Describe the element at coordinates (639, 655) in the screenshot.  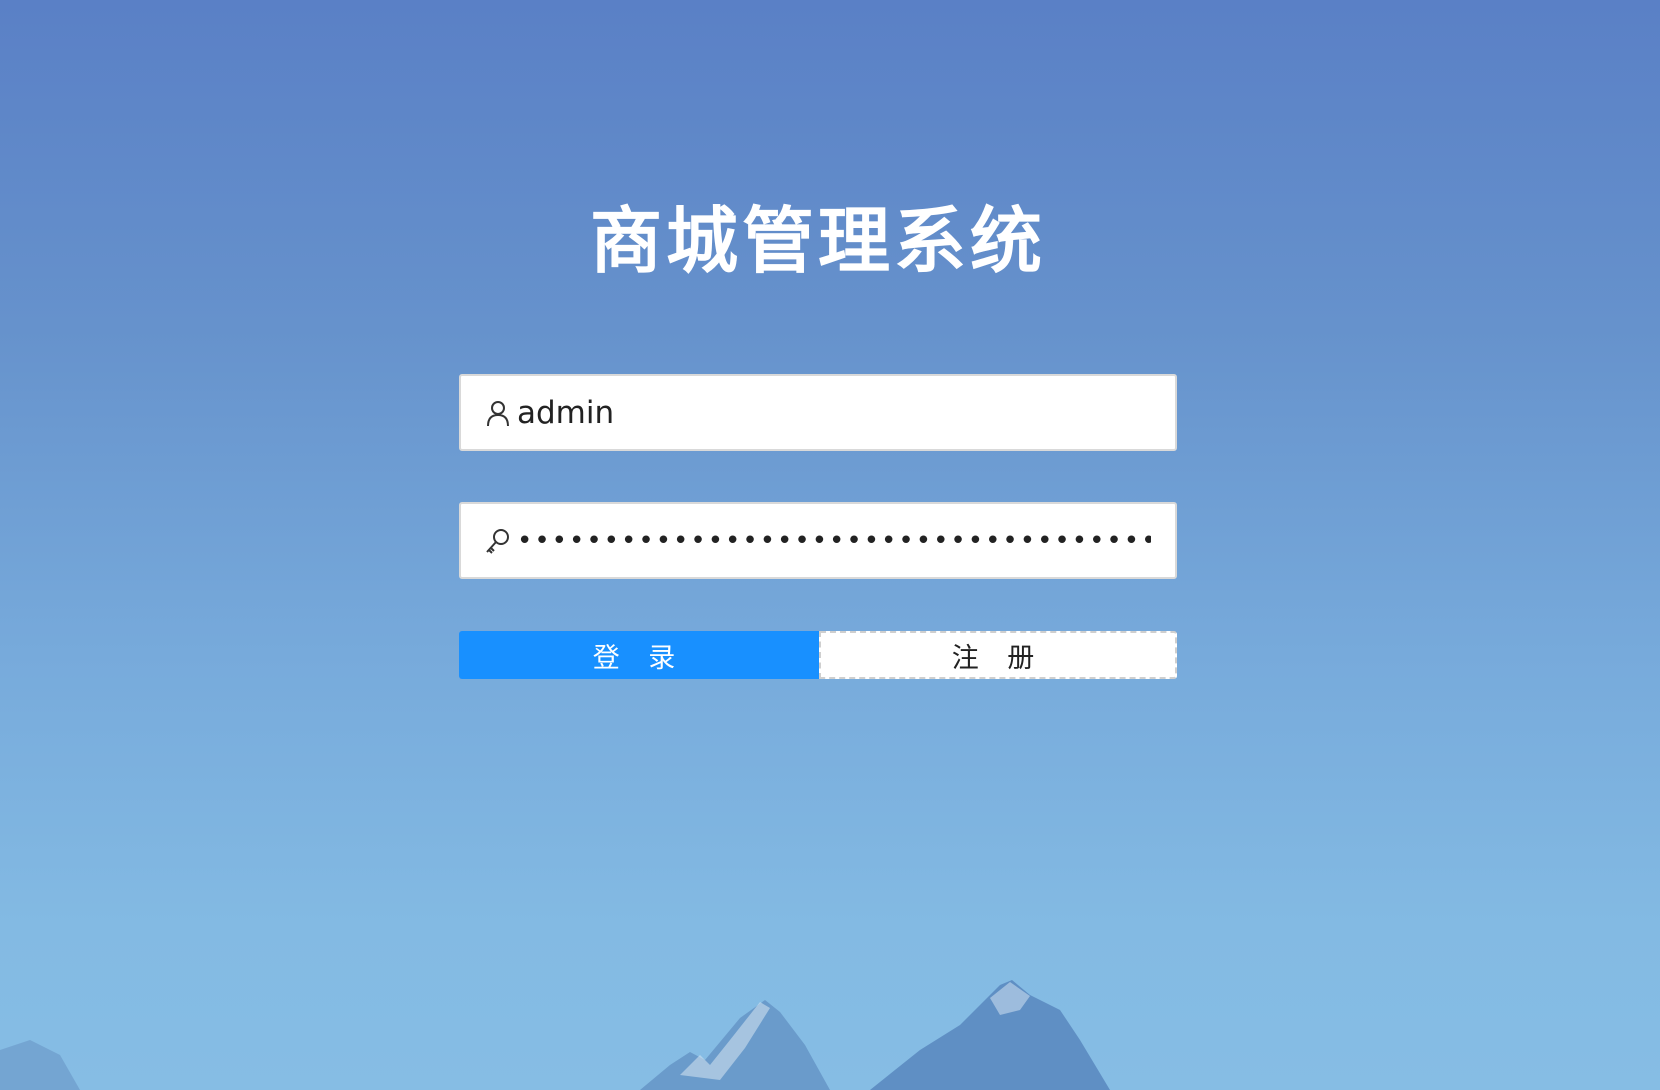
I see `login-button: 登 录` at that location.